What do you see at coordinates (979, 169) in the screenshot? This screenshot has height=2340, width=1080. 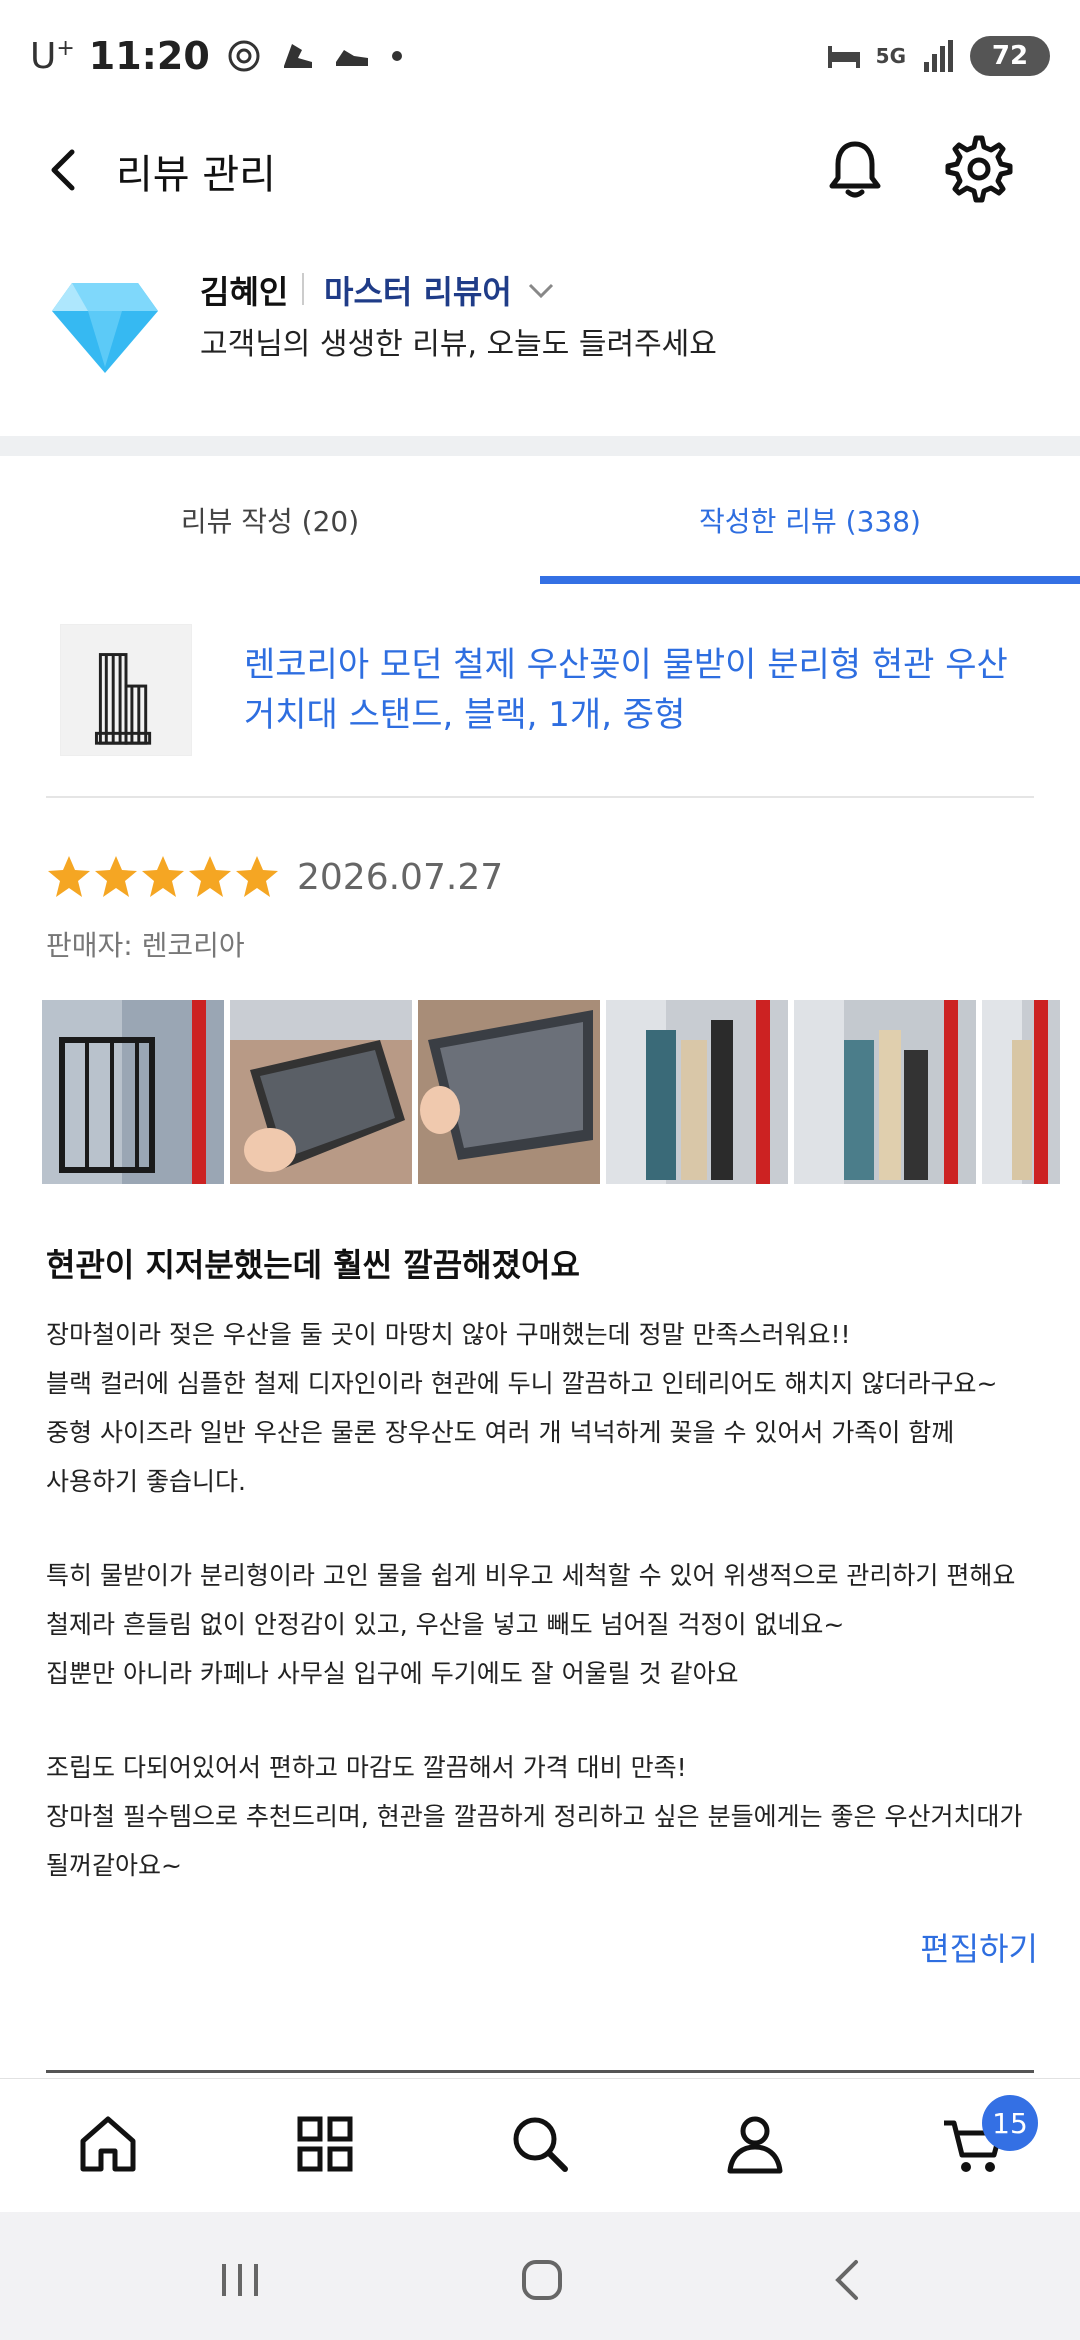 I see `gear-icon` at bounding box center [979, 169].